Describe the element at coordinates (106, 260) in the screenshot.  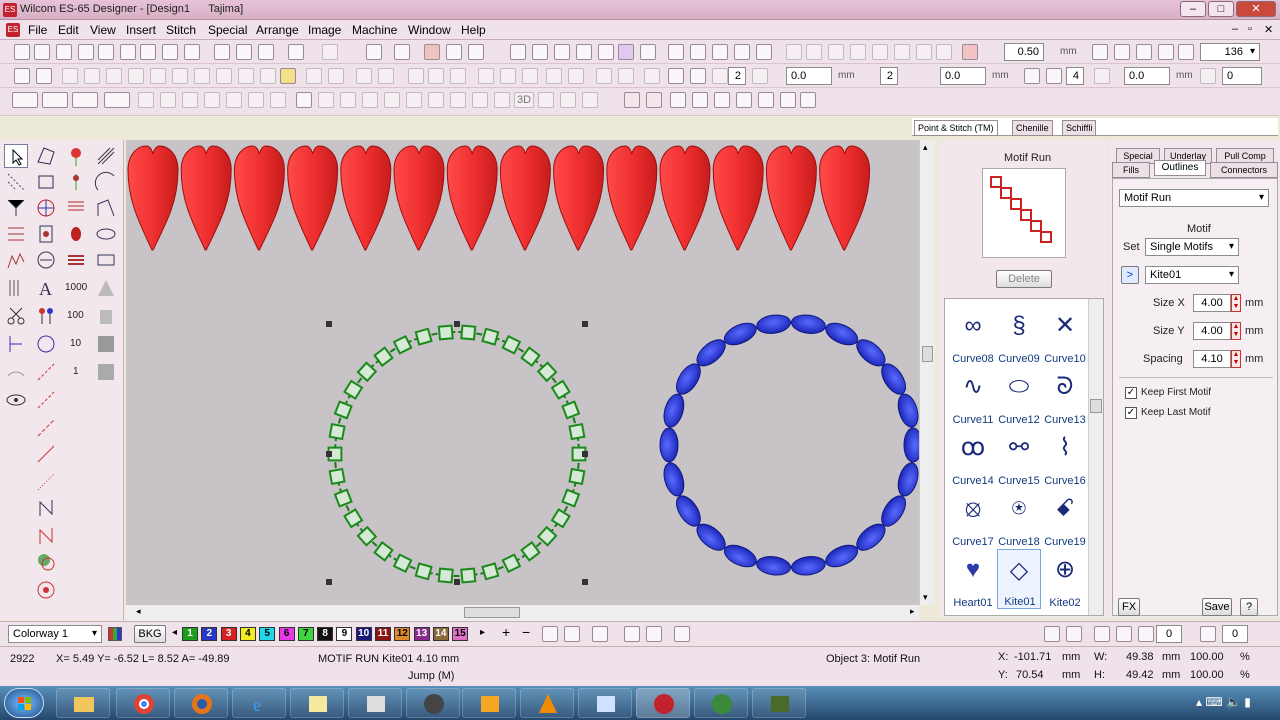
I see `rectangle-icon` at that location.